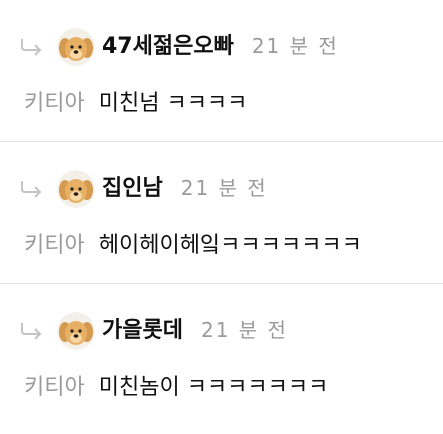 This screenshot has width=443, height=434. Describe the element at coordinates (173, 103) in the screenshot. I see `comment-text: 미친넘 ㅋㅋㅋㅋ` at that location.